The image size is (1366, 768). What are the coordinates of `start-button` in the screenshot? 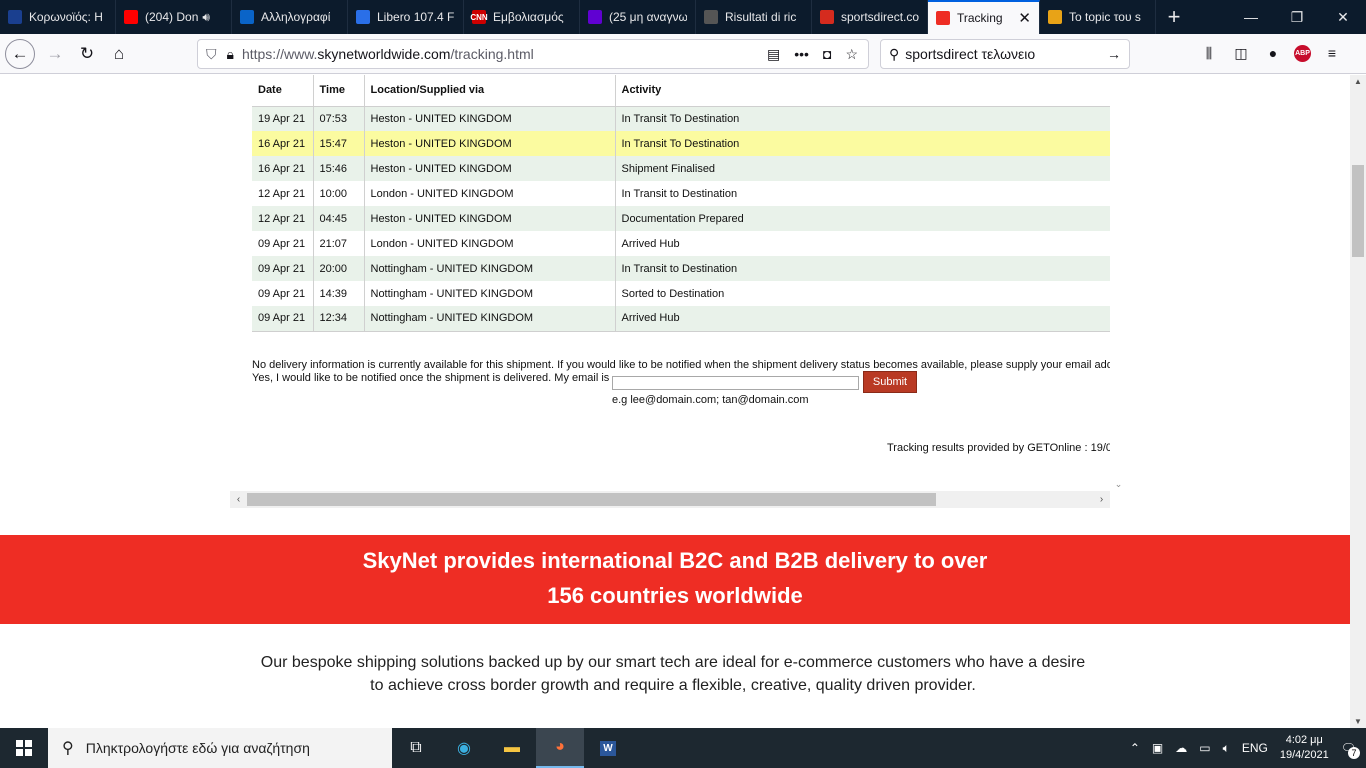 It's located at (24, 748).